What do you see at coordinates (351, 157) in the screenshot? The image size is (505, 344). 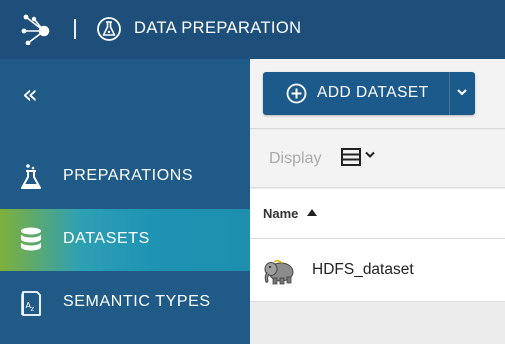 I see `list-view-icon` at bounding box center [351, 157].